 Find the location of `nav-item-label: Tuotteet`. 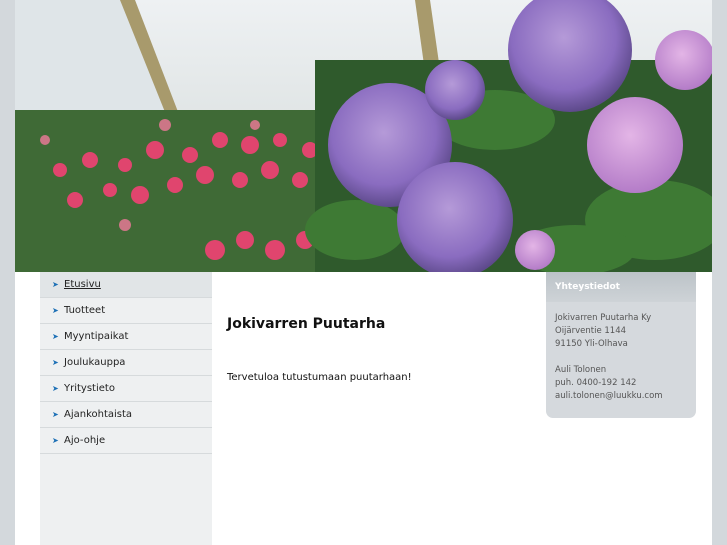

nav-item-label: Tuotteet is located at coordinates (85, 310).